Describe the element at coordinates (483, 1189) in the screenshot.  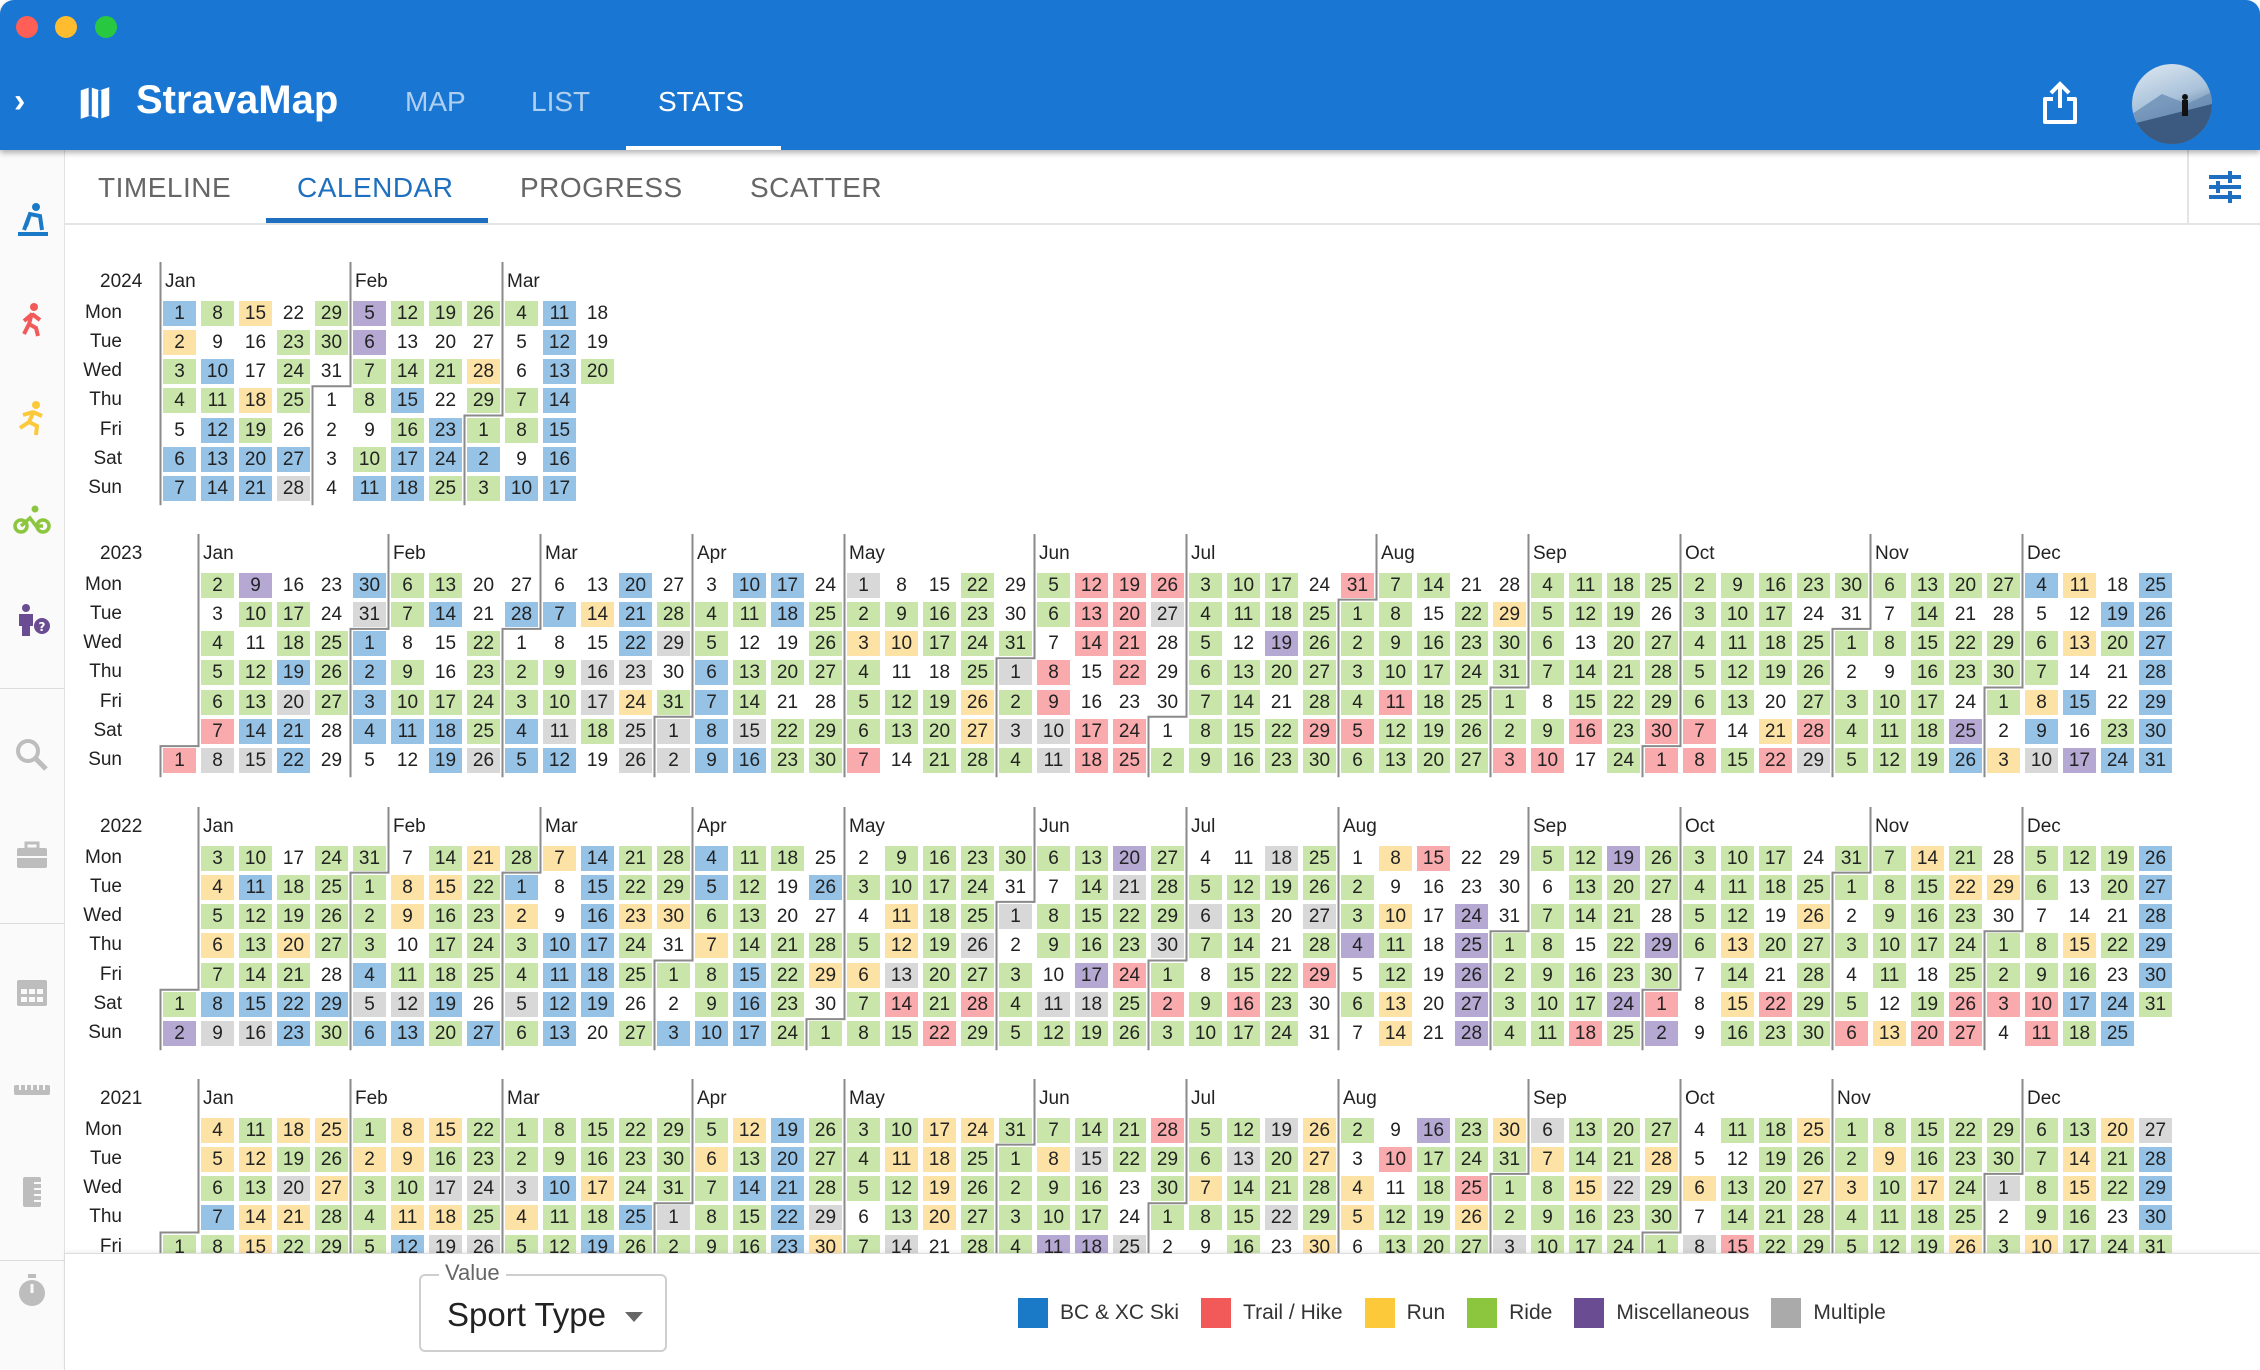
I see `day-cell: 24` at that location.